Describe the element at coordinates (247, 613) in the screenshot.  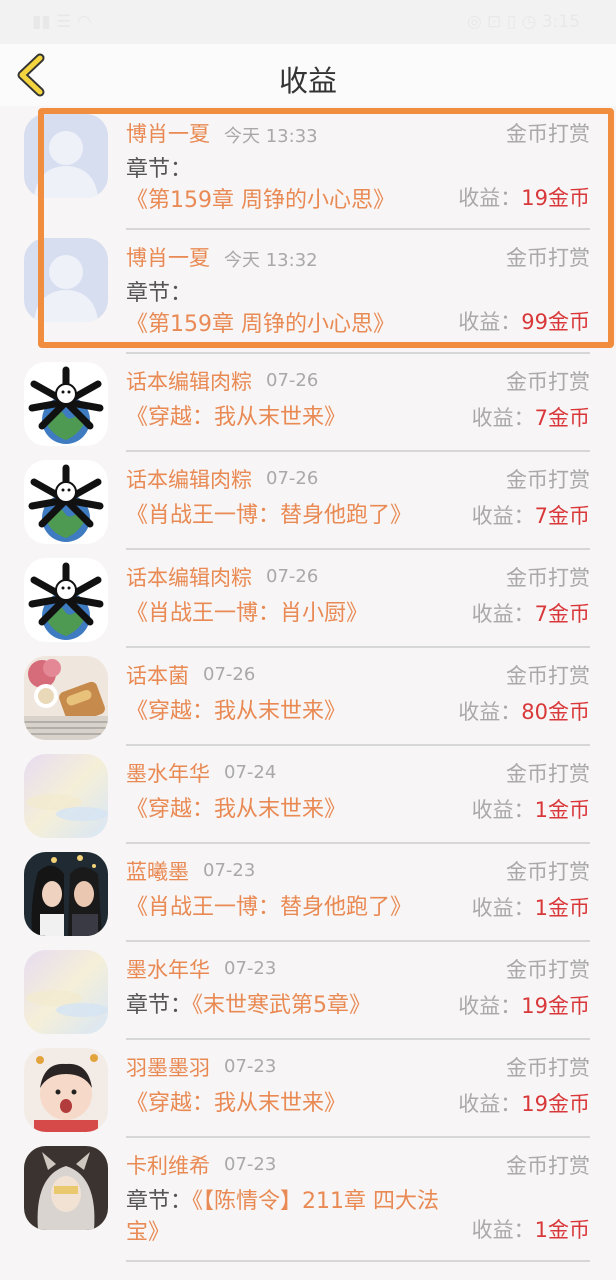
I see `work-title: 《肖战王一博：肖小厨》` at that location.